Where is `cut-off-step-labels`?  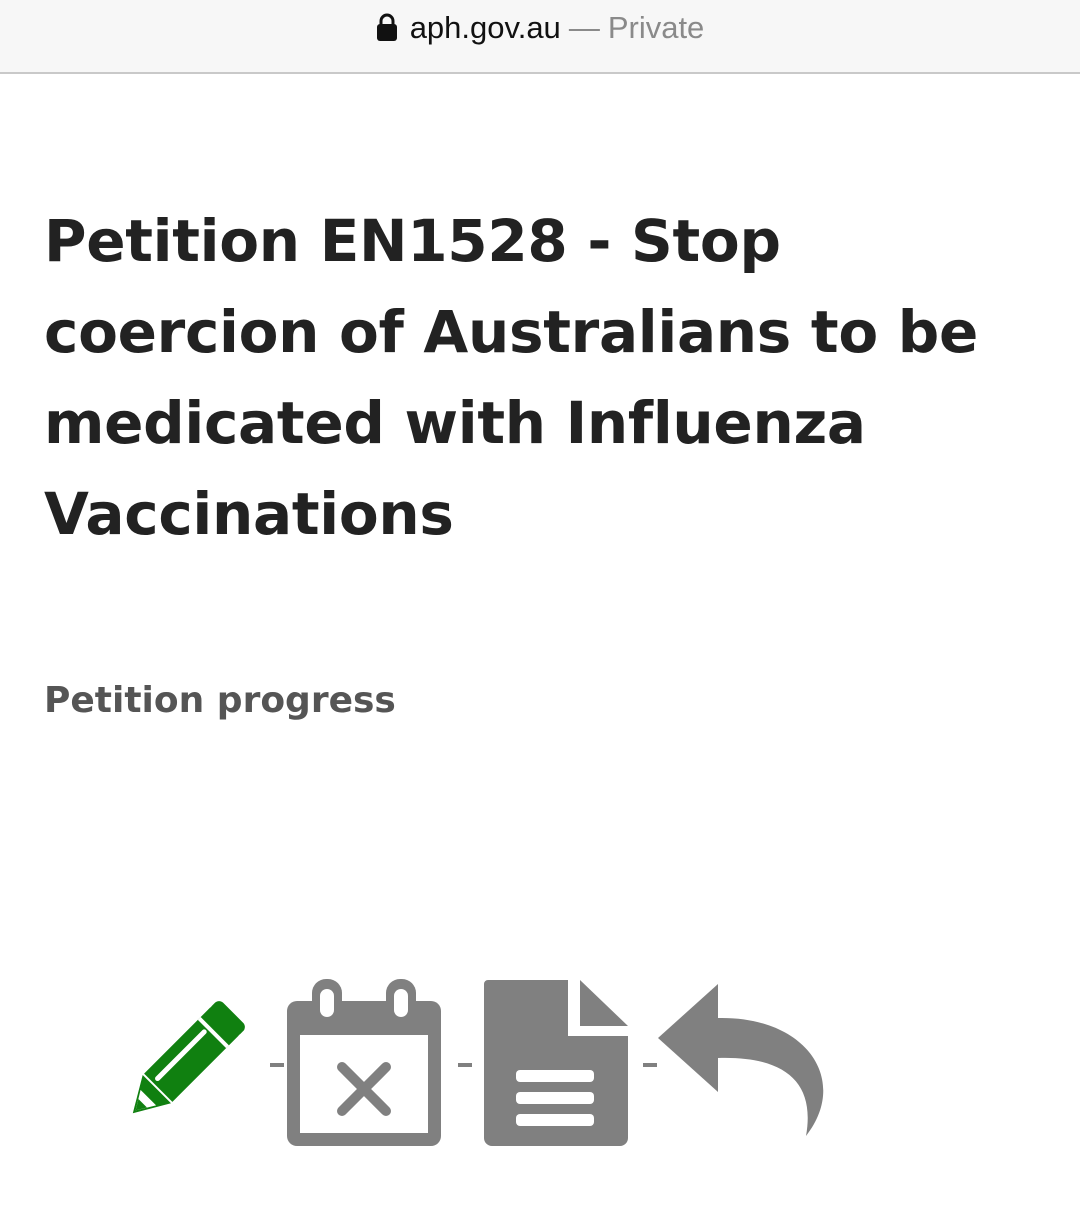
cut-off-step-labels is located at coordinates (540, 1202).